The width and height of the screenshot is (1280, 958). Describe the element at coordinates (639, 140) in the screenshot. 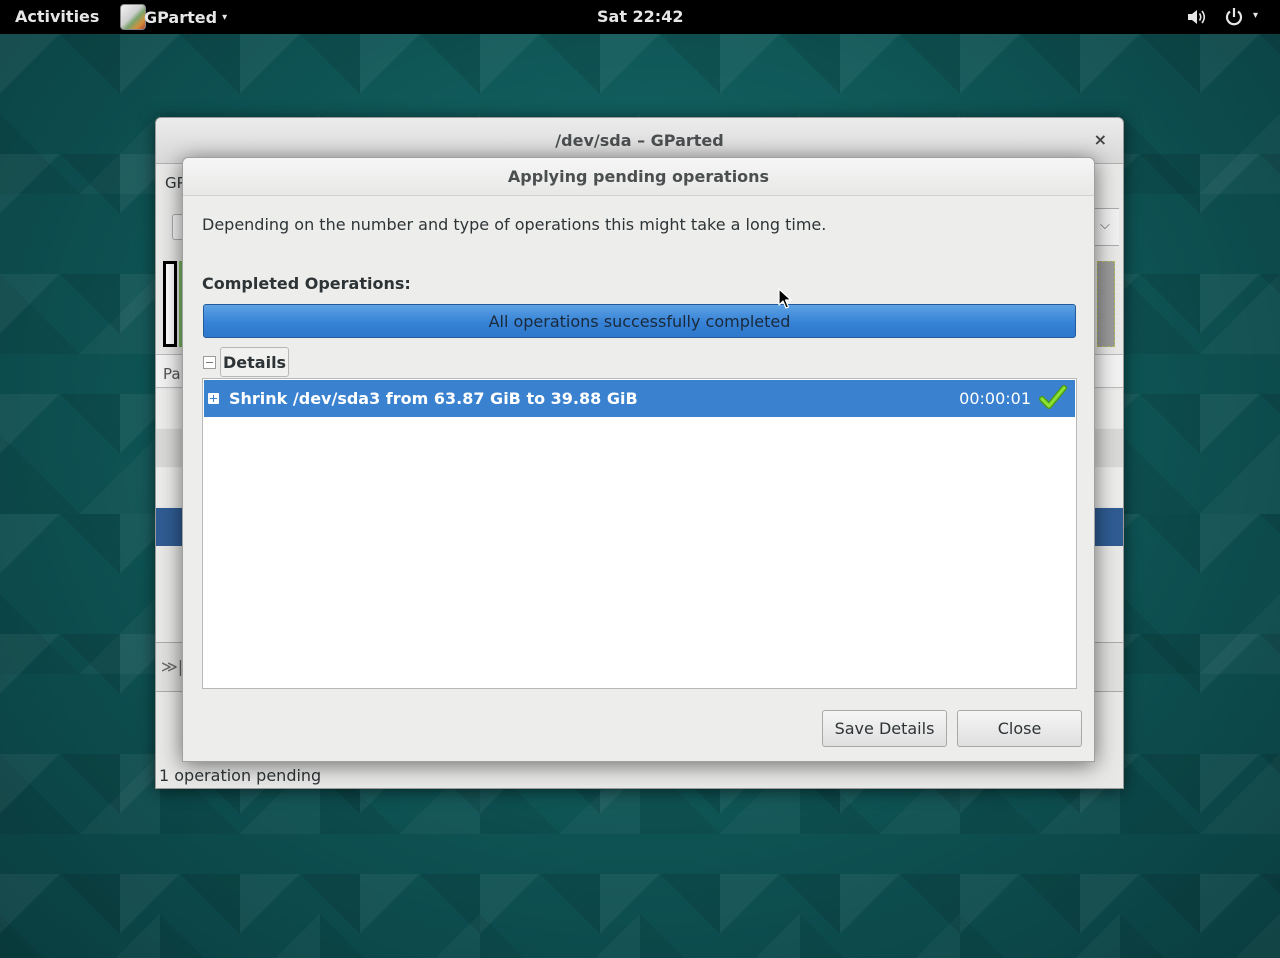

I see `main-window-title: /dev/sda – GParted` at that location.